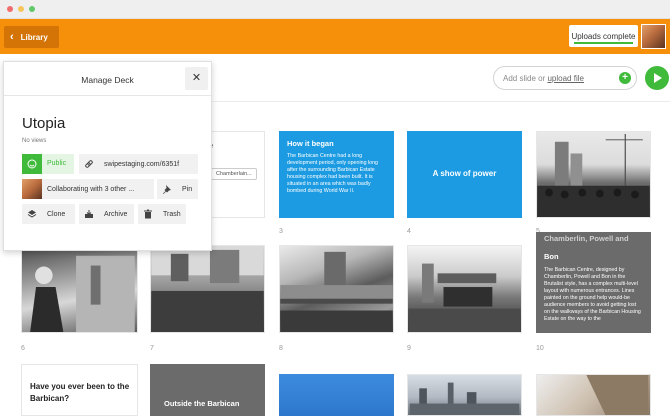  Describe the element at coordinates (335, 36) in the screenshot. I see `top-bar: ‹ Library Uploads complete` at that location.